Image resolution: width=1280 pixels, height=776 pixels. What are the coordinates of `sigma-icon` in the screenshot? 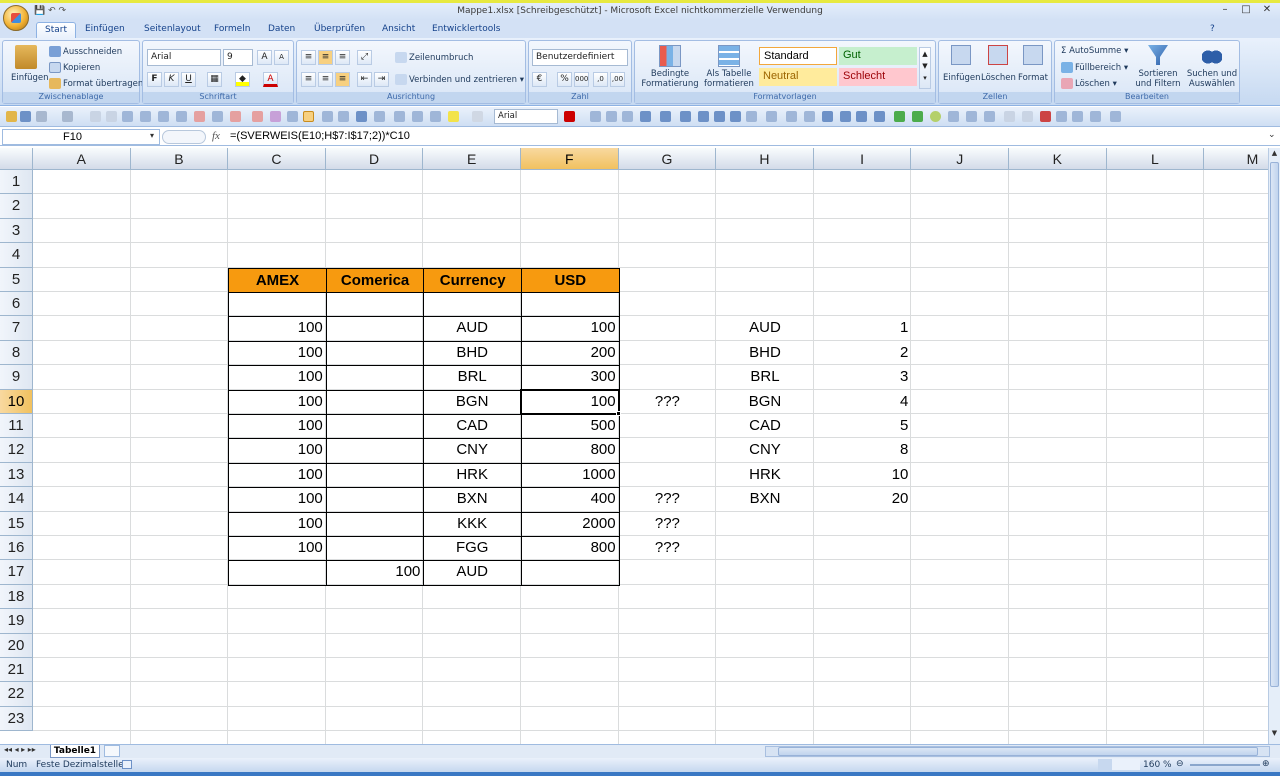 It's located at (645, 116).